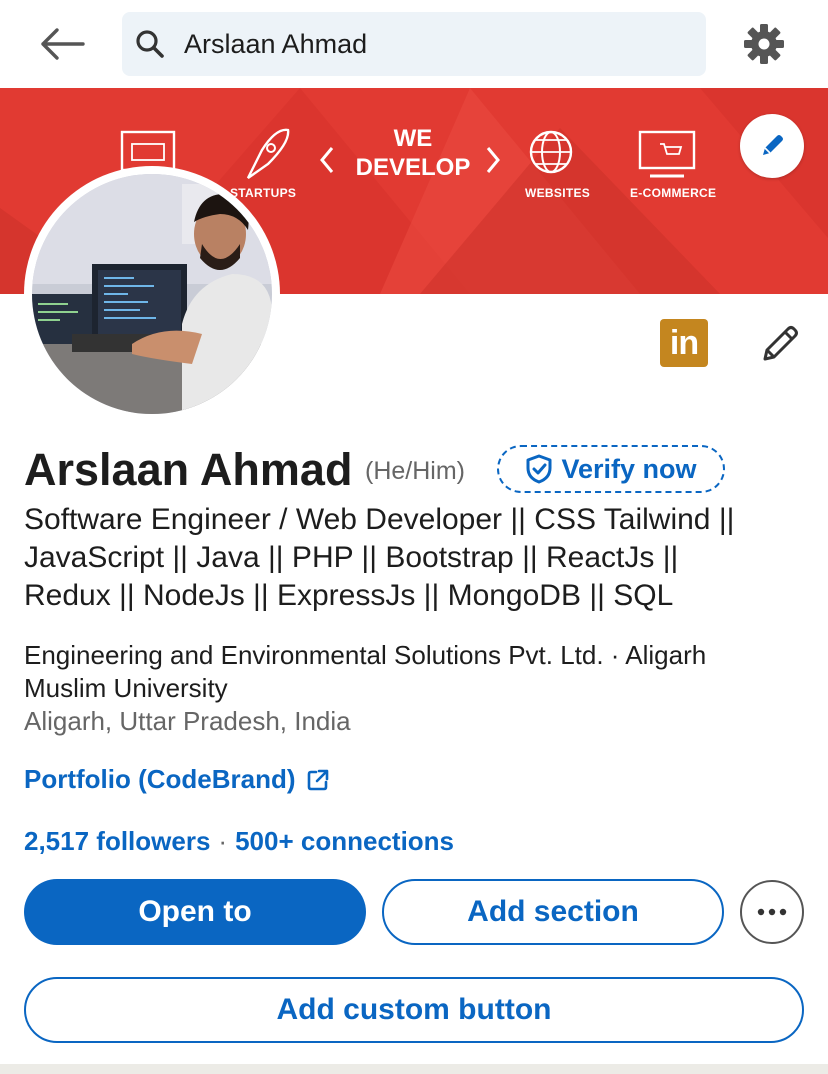 This screenshot has height=1074, width=828. I want to click on back-arrow-icon, so click(62, 44).